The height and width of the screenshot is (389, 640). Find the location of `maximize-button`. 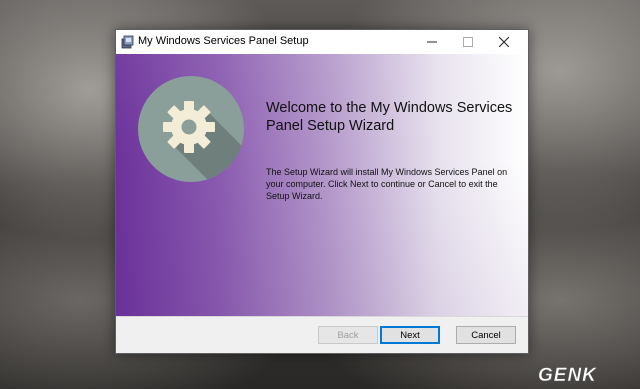

maximize-button is located at coordinates (468, 42).